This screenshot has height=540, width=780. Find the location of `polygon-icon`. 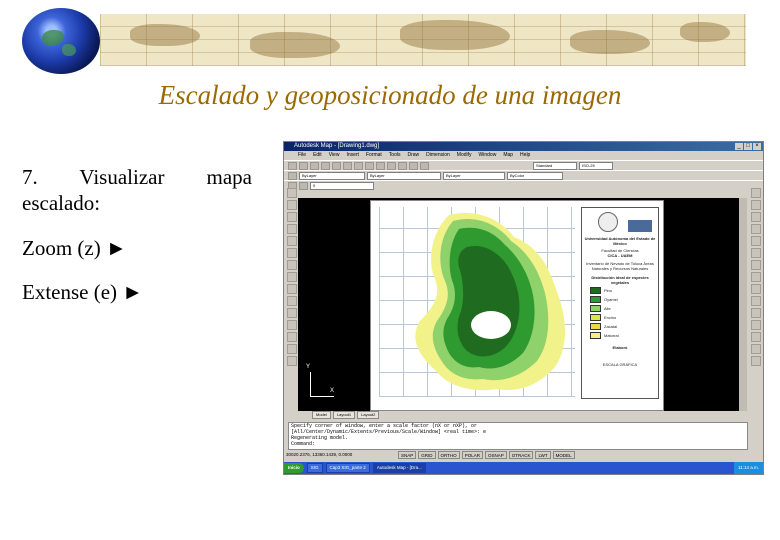

polygon-icon is located at coordinates (291, 229).